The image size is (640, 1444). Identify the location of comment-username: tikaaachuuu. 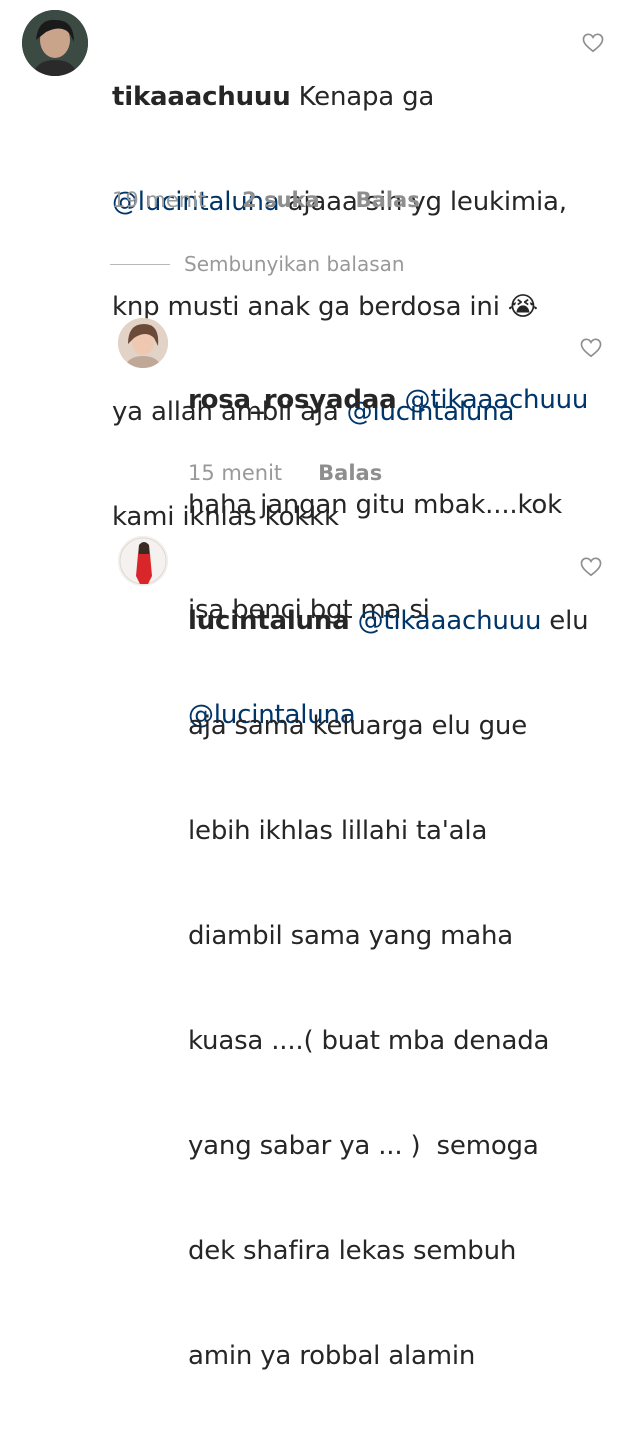
(201, 97).